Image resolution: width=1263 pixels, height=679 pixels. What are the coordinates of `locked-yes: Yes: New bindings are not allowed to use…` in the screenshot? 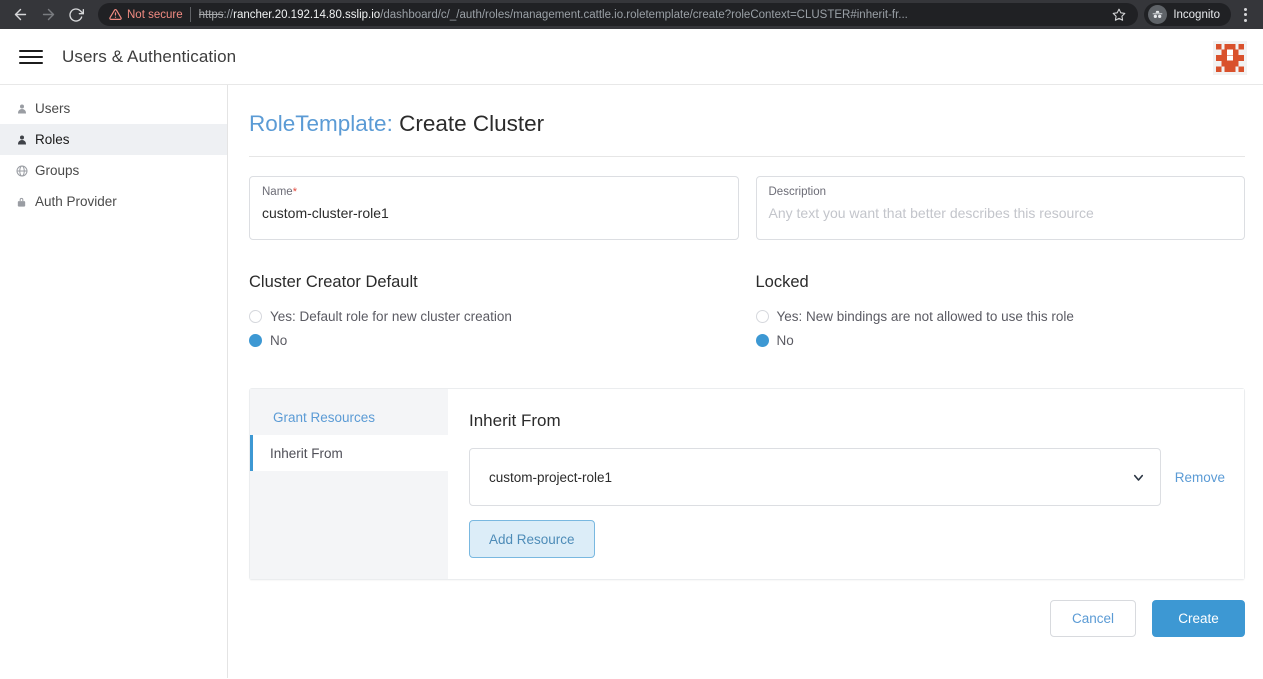 It's located at (1000, 316).